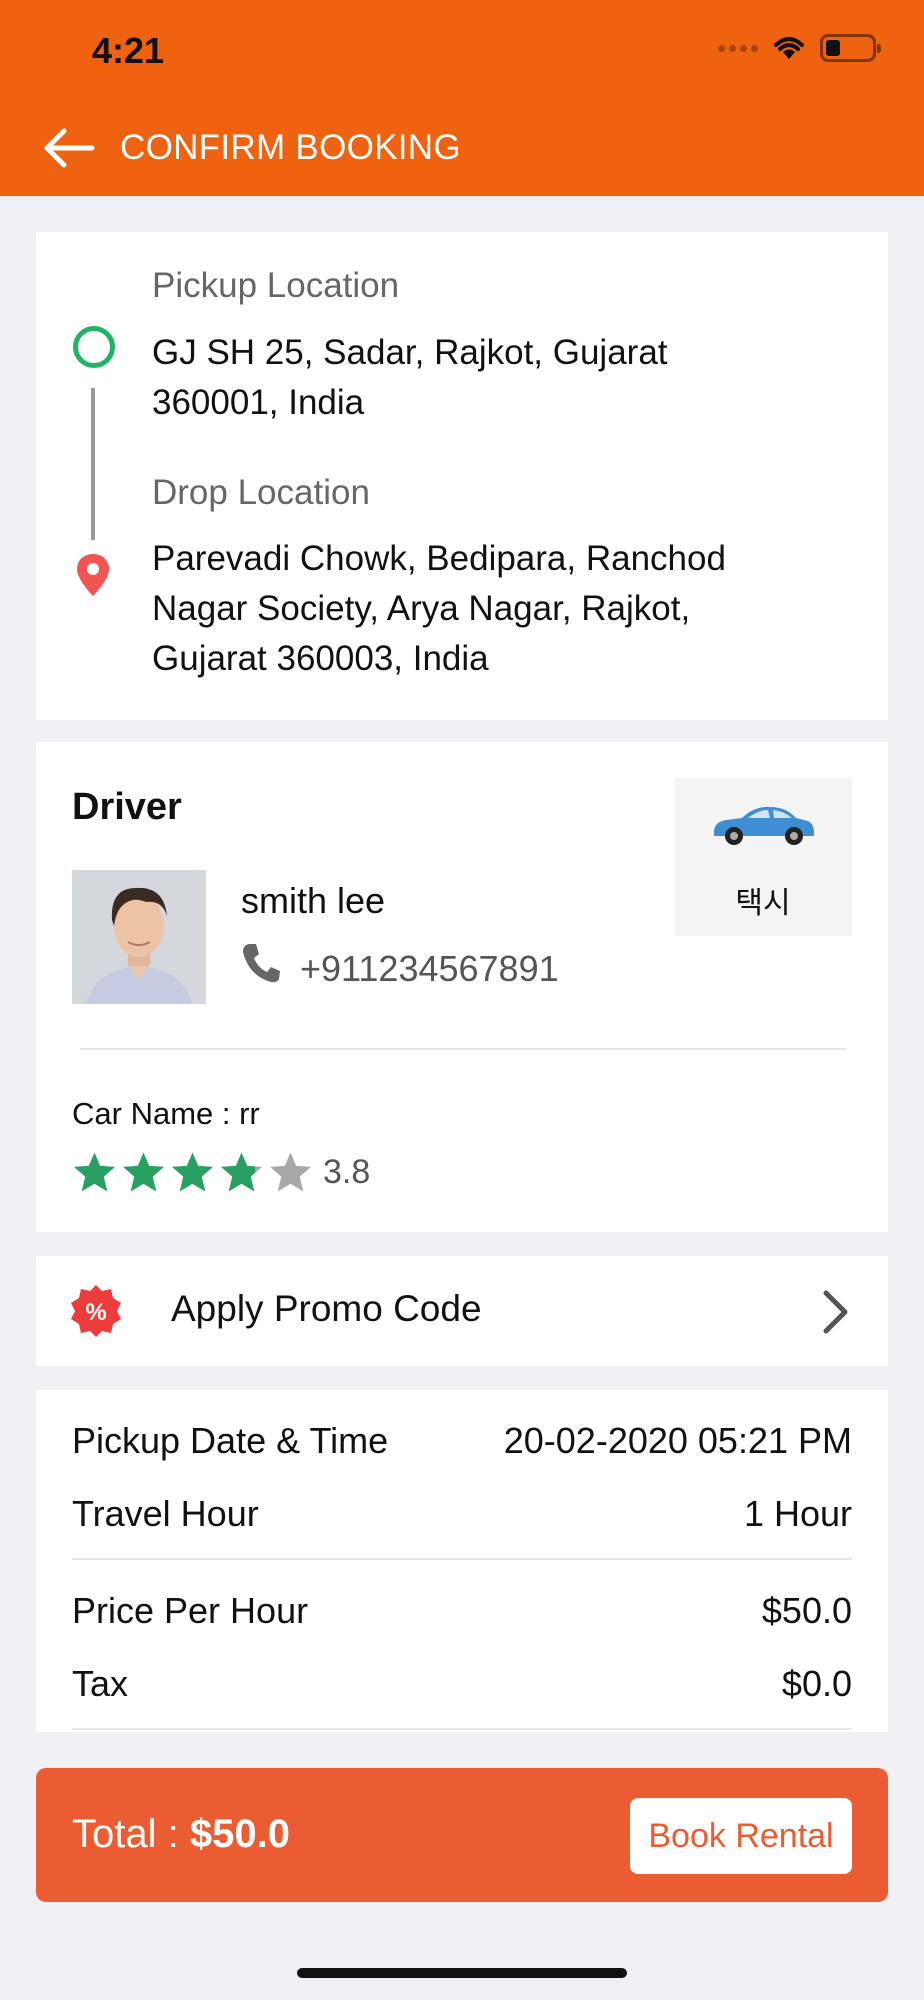  I want to click on pickup-circle-icon, so click(94, 347).